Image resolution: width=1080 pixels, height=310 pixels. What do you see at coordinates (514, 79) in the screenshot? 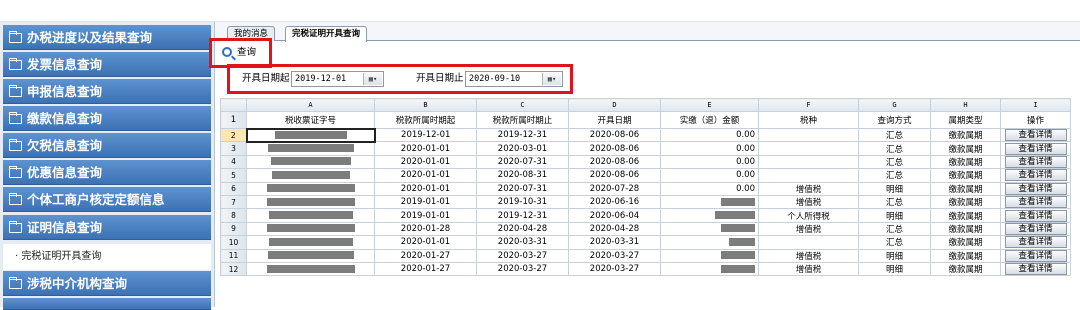
I see `end-date-field: 2020-09-10 ▦▾` at bounding box center [514, 79].